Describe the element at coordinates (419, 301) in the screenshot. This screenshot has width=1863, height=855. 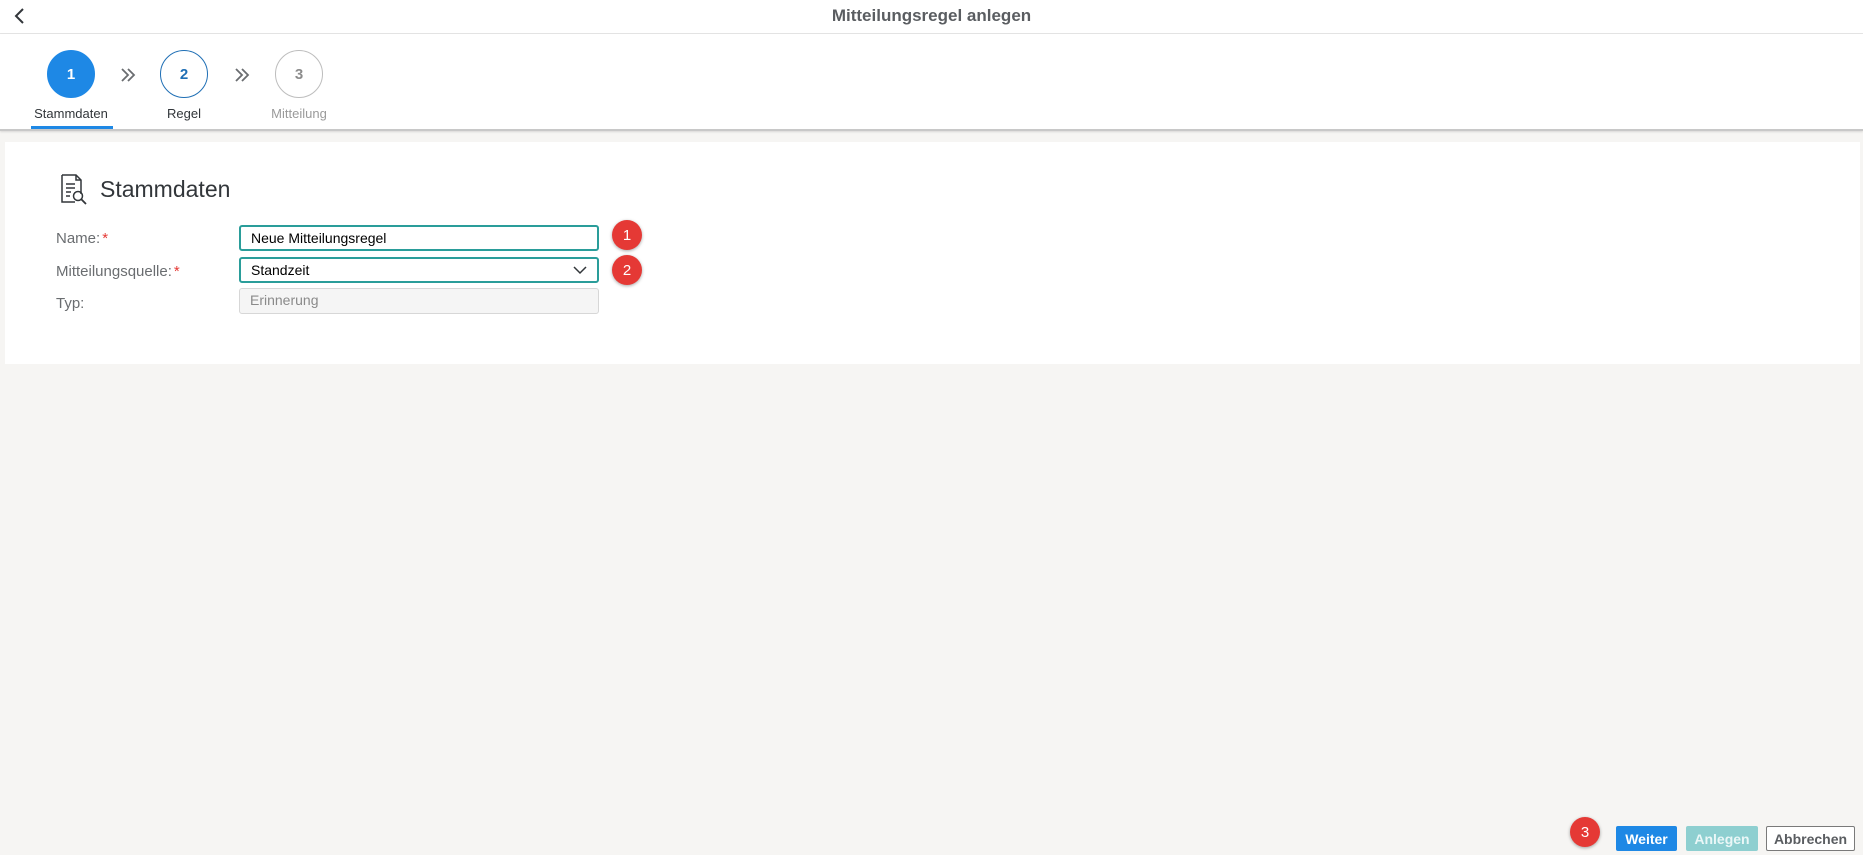
I see `type-field-readonly: Erinnerung` at that location.